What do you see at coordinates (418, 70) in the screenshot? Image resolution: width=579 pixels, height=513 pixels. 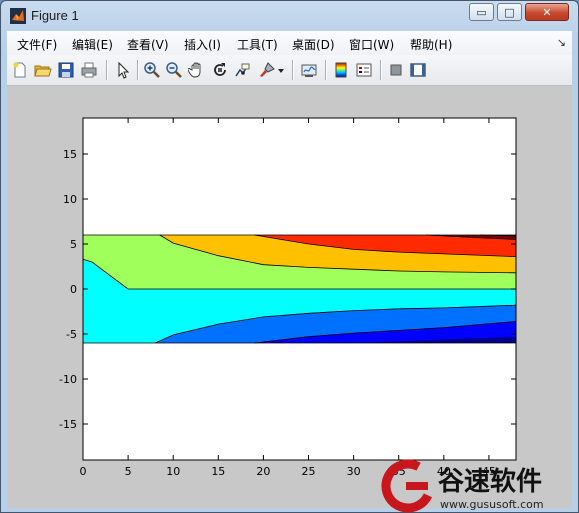 I see `show-plot-tools-icon` at bounding box center [418, 70].